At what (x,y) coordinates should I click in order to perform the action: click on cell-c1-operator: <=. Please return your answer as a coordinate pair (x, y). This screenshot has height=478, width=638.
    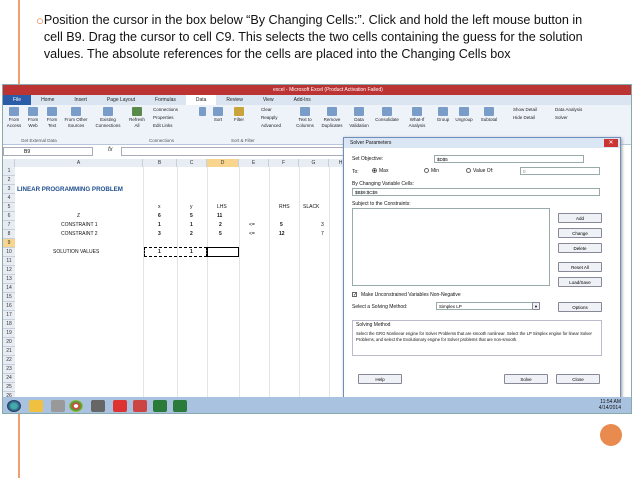
    Looking at the image, I should click on (252, 225).